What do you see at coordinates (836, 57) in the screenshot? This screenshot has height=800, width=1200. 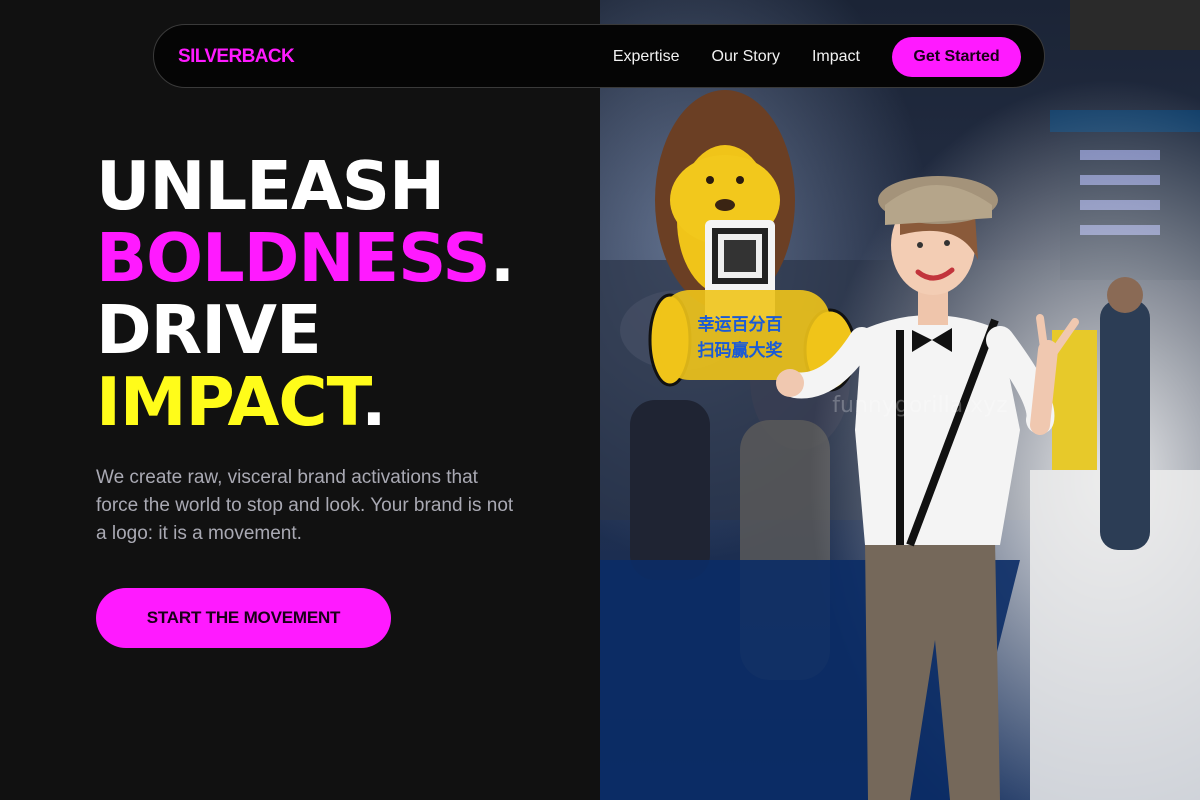 I see `nav-link-impact: Impact` at bounding box center [836, 57].